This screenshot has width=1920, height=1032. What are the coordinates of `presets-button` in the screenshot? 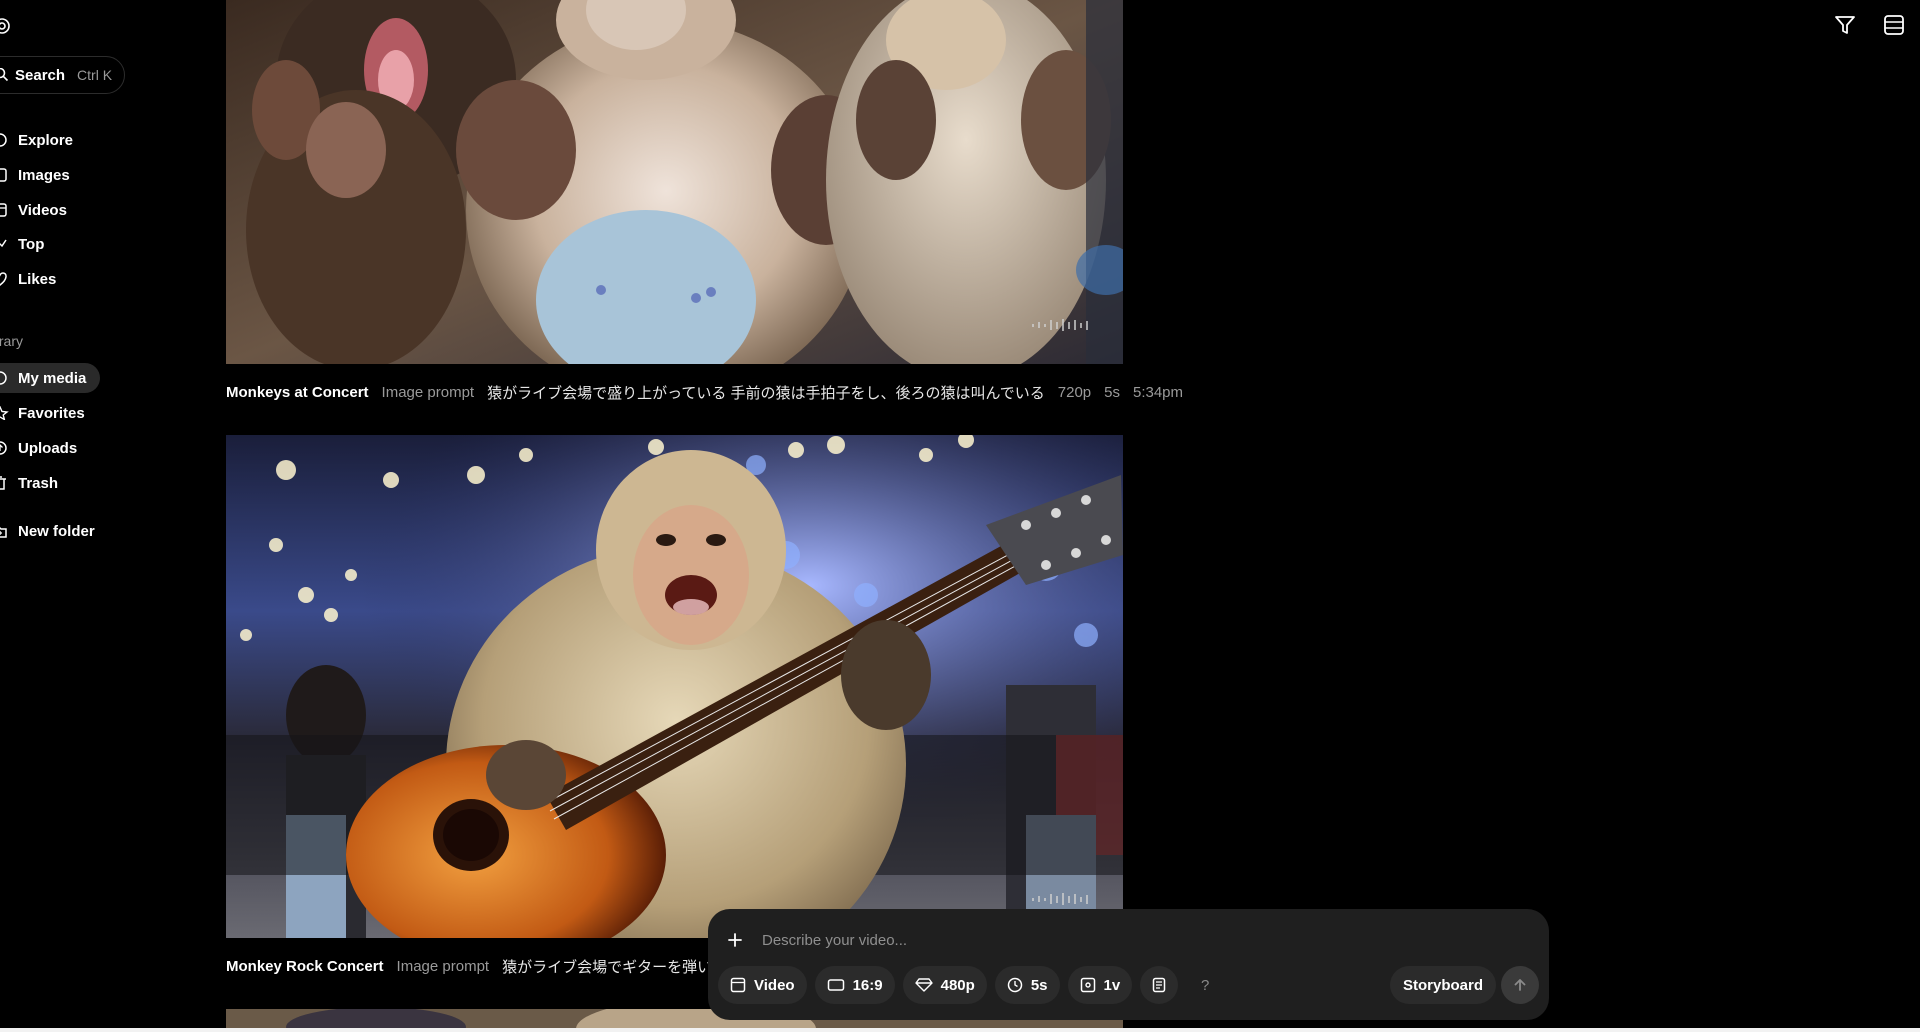 It's located at (1159, 985).